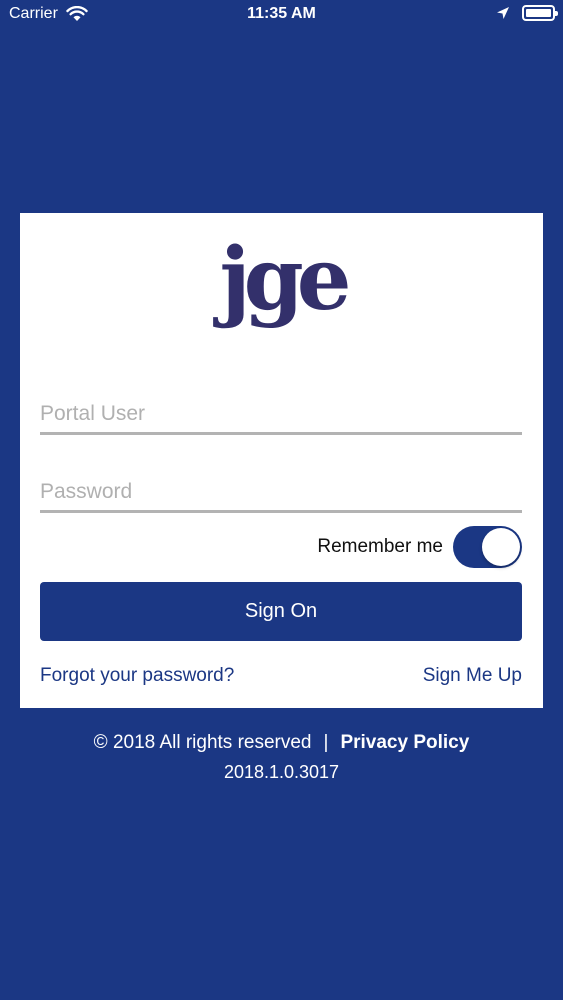  I want to click on battery-icon, so click(540, 13).